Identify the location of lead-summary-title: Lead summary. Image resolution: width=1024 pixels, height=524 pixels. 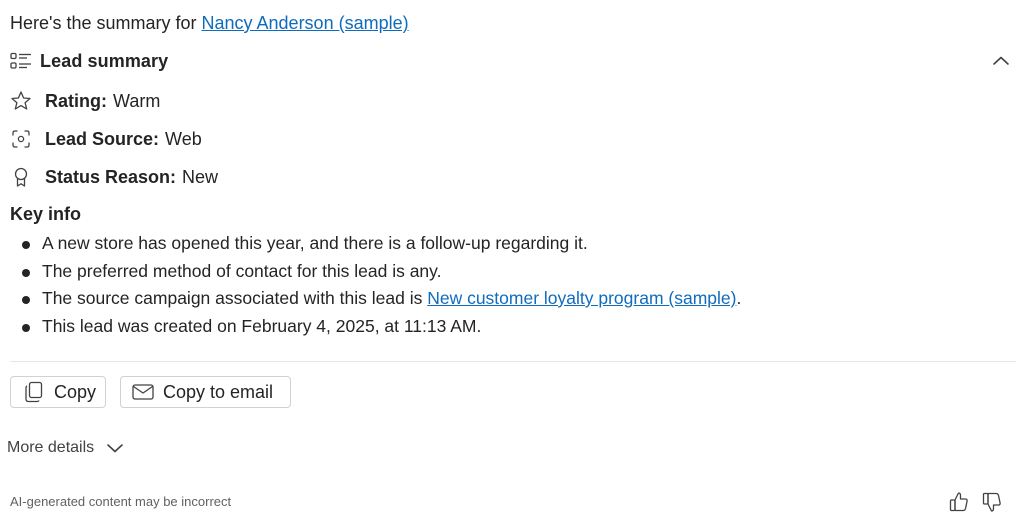
(104, 60).